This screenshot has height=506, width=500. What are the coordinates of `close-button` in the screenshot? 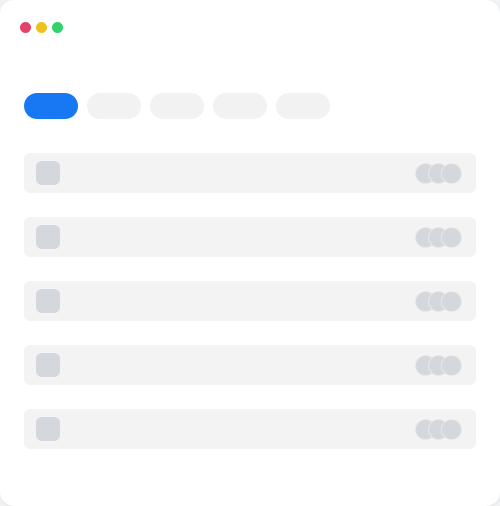 It's located at (25, 27).